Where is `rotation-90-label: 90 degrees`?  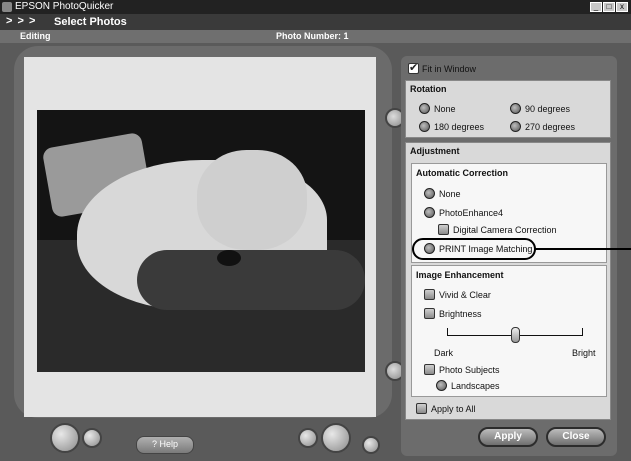 rotation-90-label: 90 degrees is located at coordinates (548, 109).